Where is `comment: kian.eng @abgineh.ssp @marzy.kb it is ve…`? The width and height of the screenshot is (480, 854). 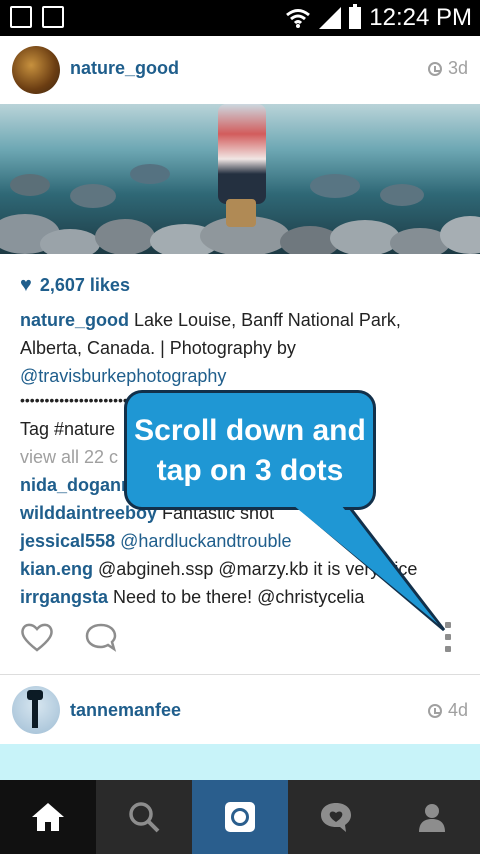
comment: kian.eng @abgineh.ssp @marzy.kb it is ve… is located at coordinates (218, 569).